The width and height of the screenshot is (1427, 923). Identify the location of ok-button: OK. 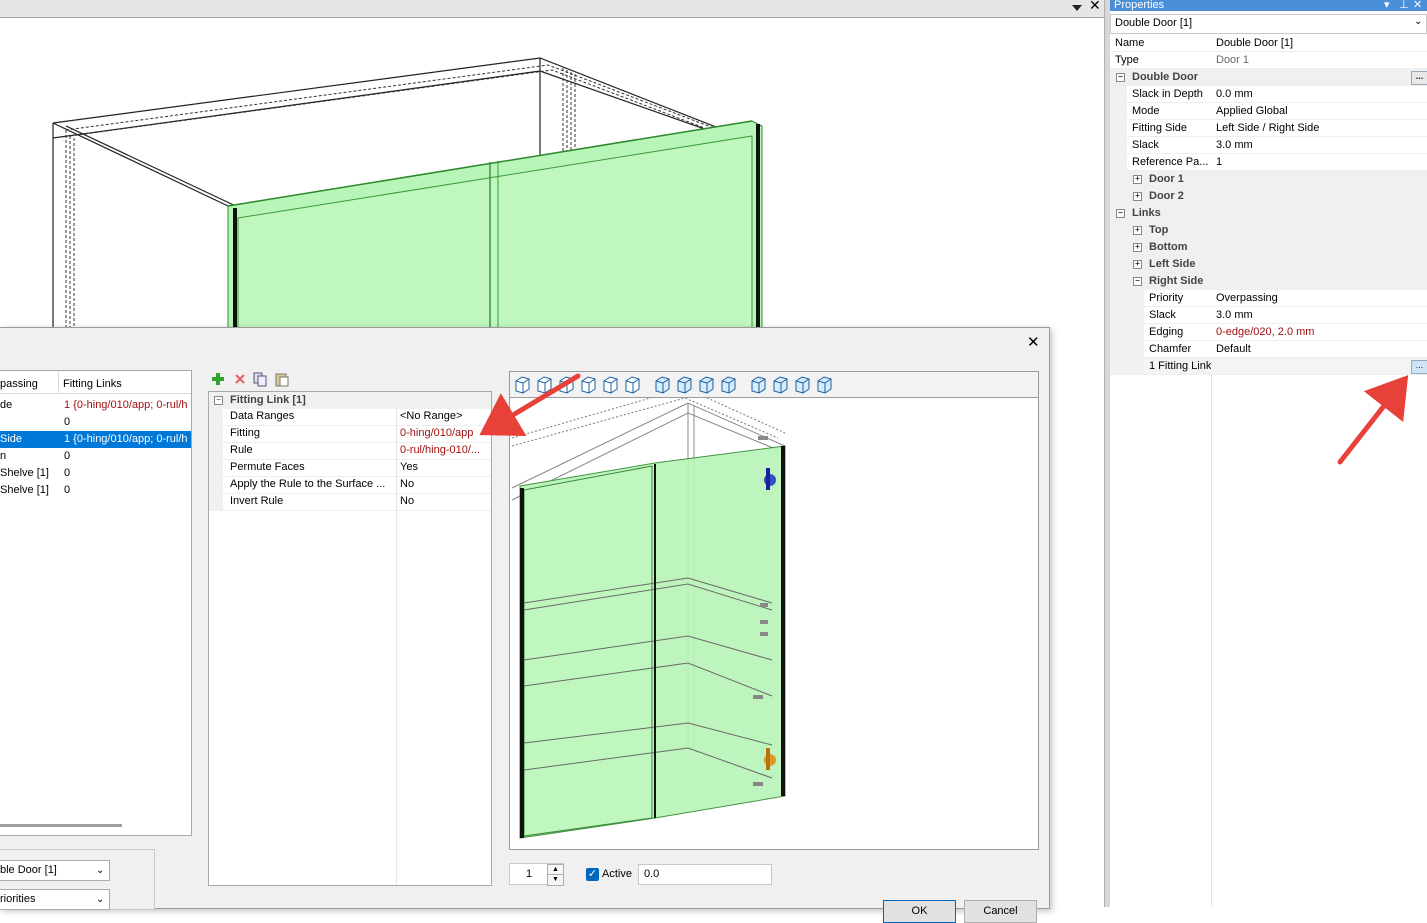
(919, 911).